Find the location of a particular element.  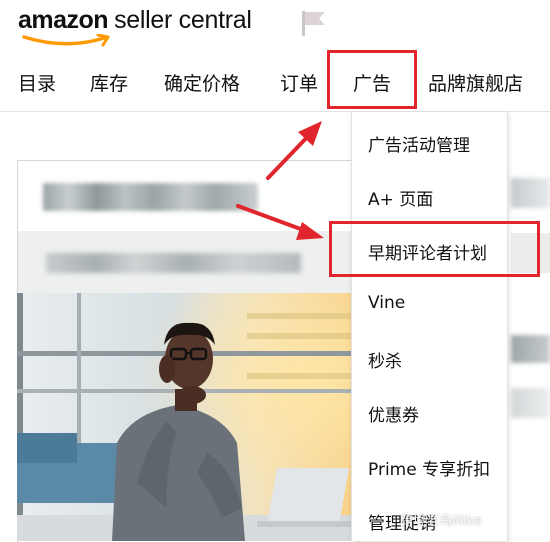

watermark: 跨境老鸟Mike is located at coordinates (441, 521).